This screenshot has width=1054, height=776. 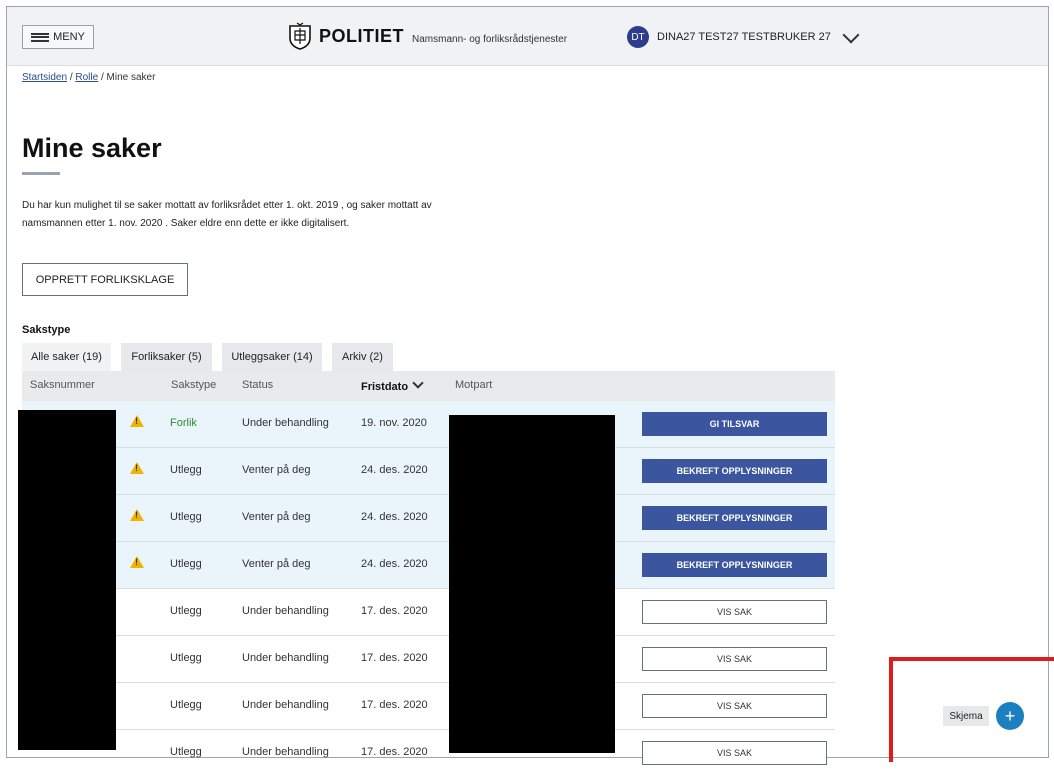 I want to click on plus-icon: +, so click(x=1010, y=716).